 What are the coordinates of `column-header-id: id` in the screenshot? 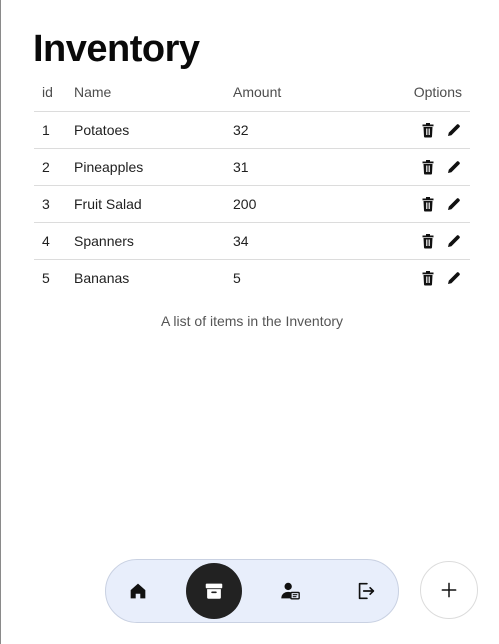 It's located at (54, 93).